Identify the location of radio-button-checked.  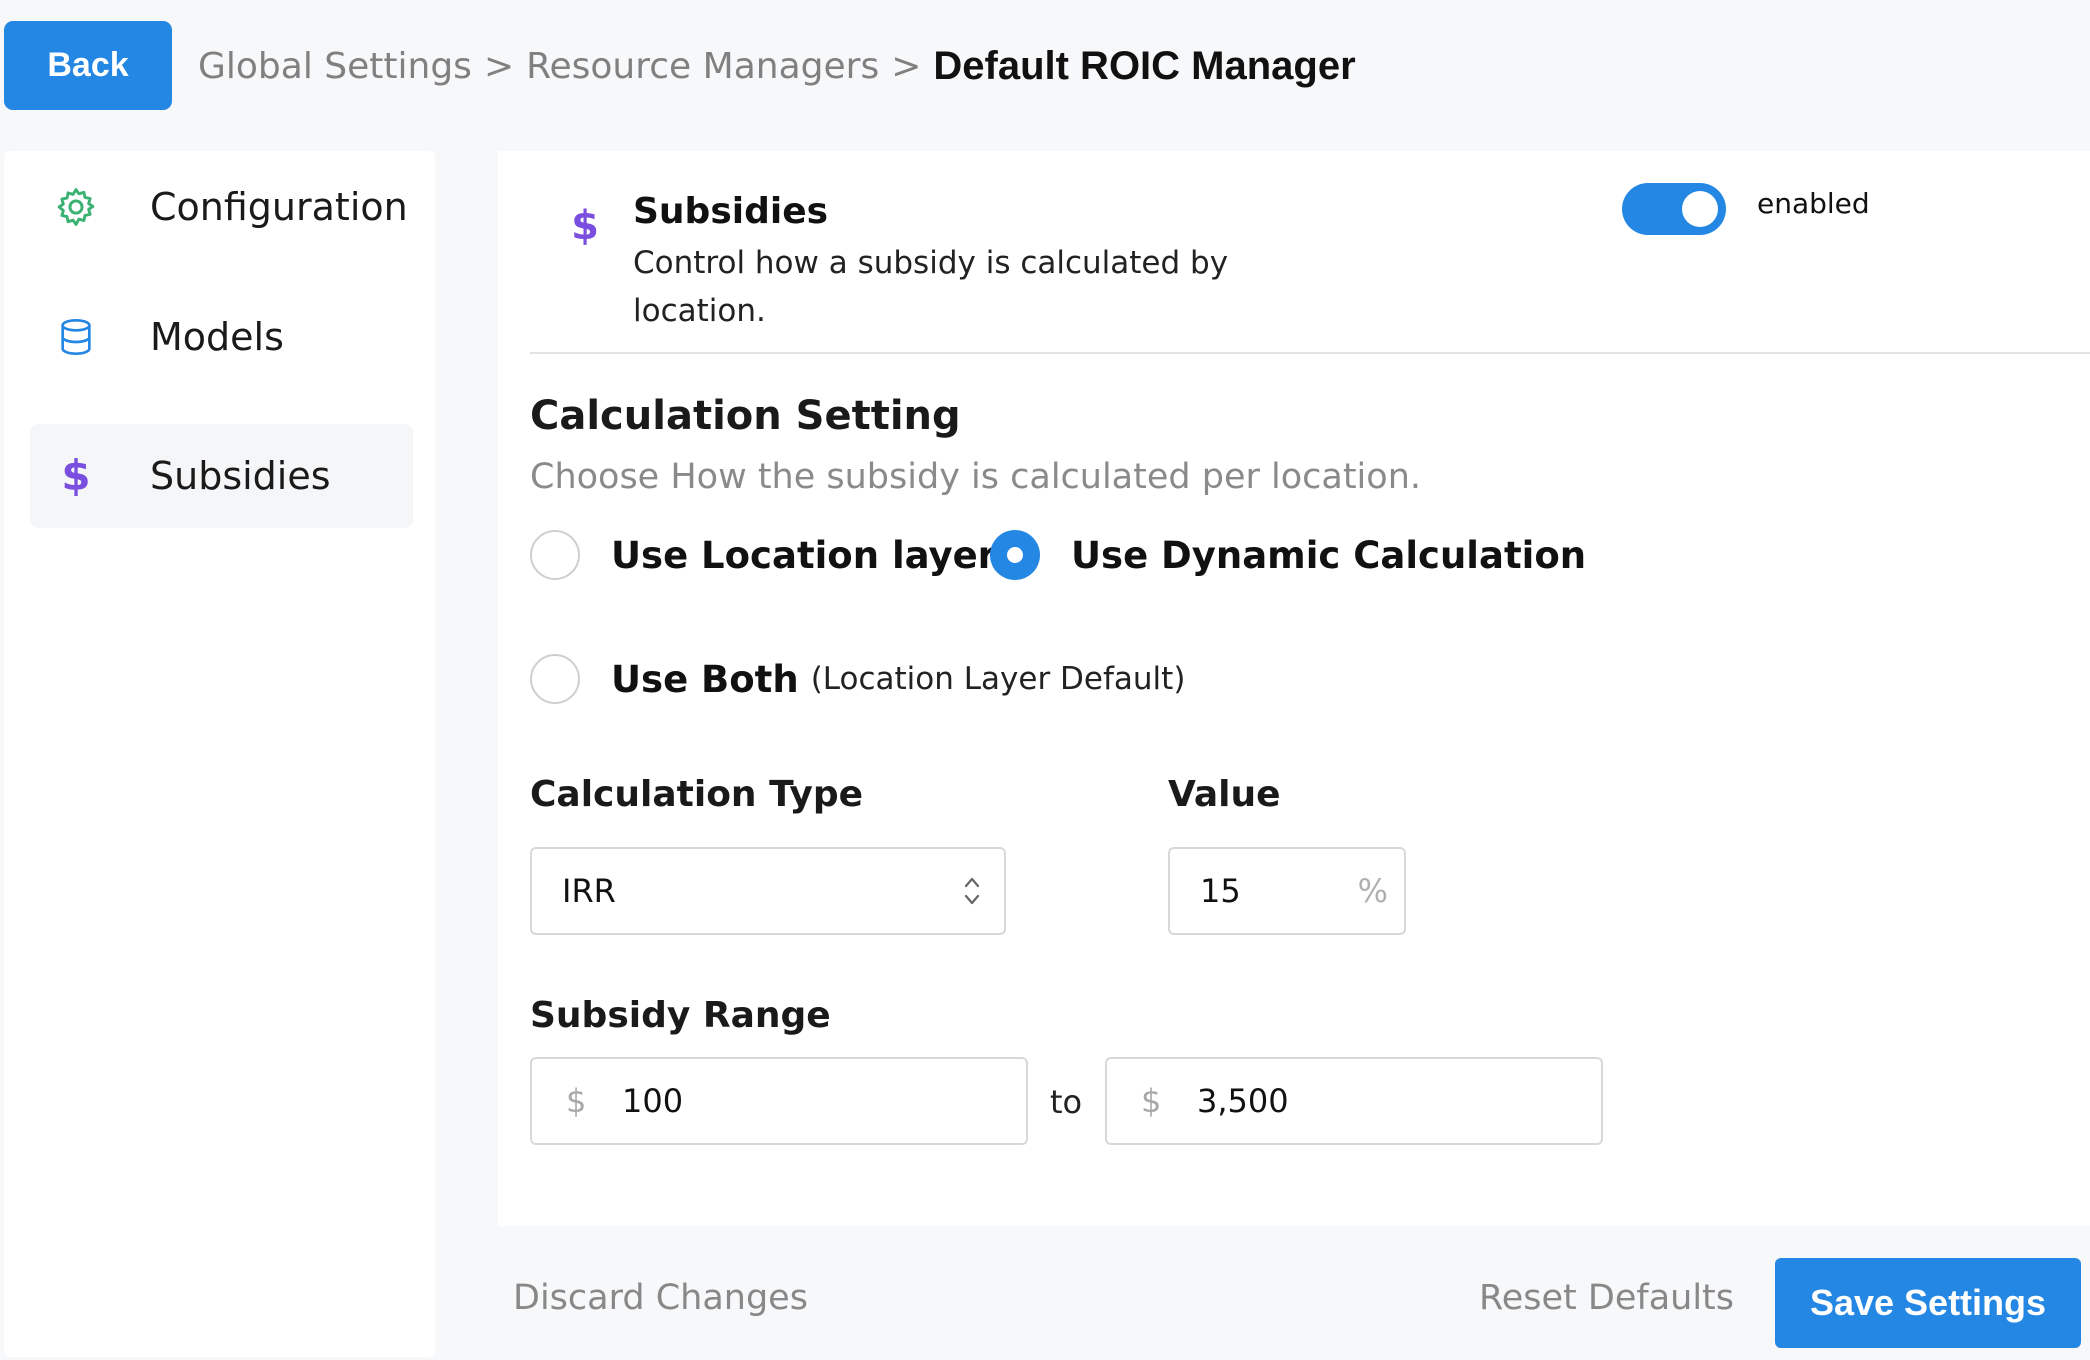
(1015, 555).